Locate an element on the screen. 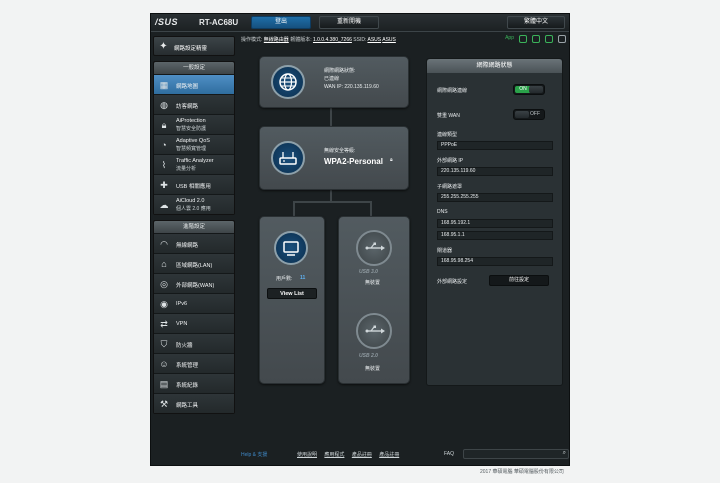 This screenshot has height=483, width=720. internet-connection-toggle: ON is located at coordinates (529, 89).